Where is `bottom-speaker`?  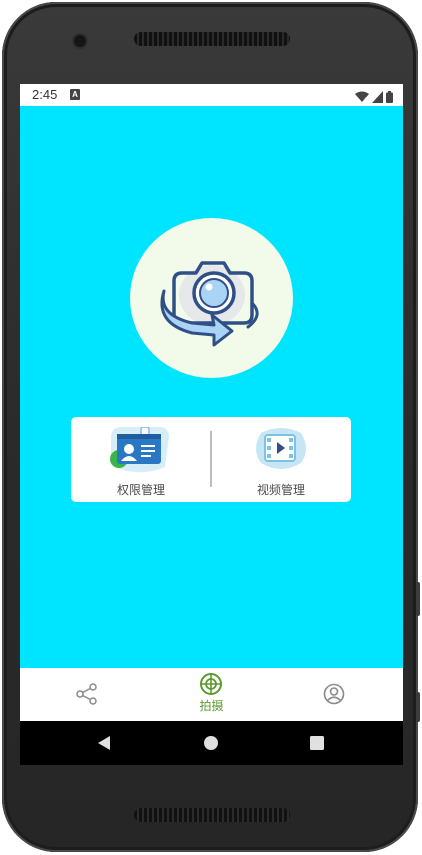
bottom-speaker is located at coordinates (212, 815).